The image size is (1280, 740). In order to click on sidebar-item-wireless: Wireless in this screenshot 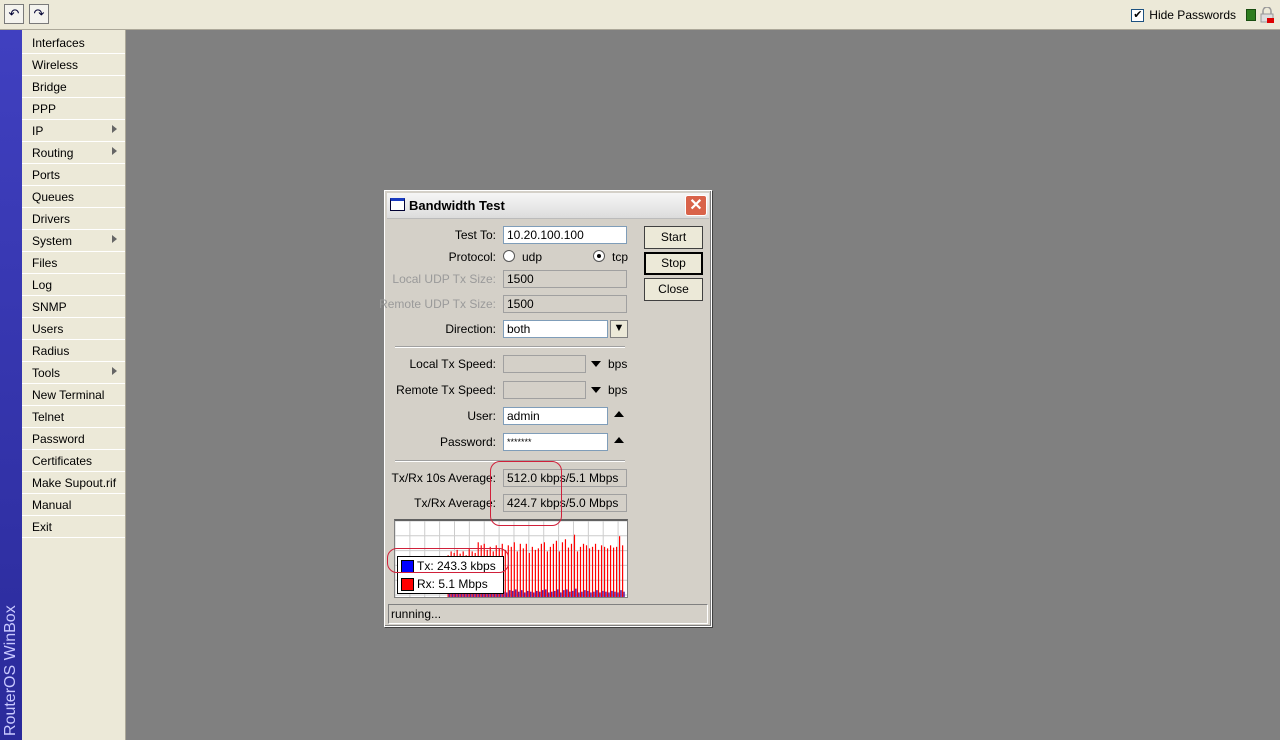, I will do `click(73, 65)`.